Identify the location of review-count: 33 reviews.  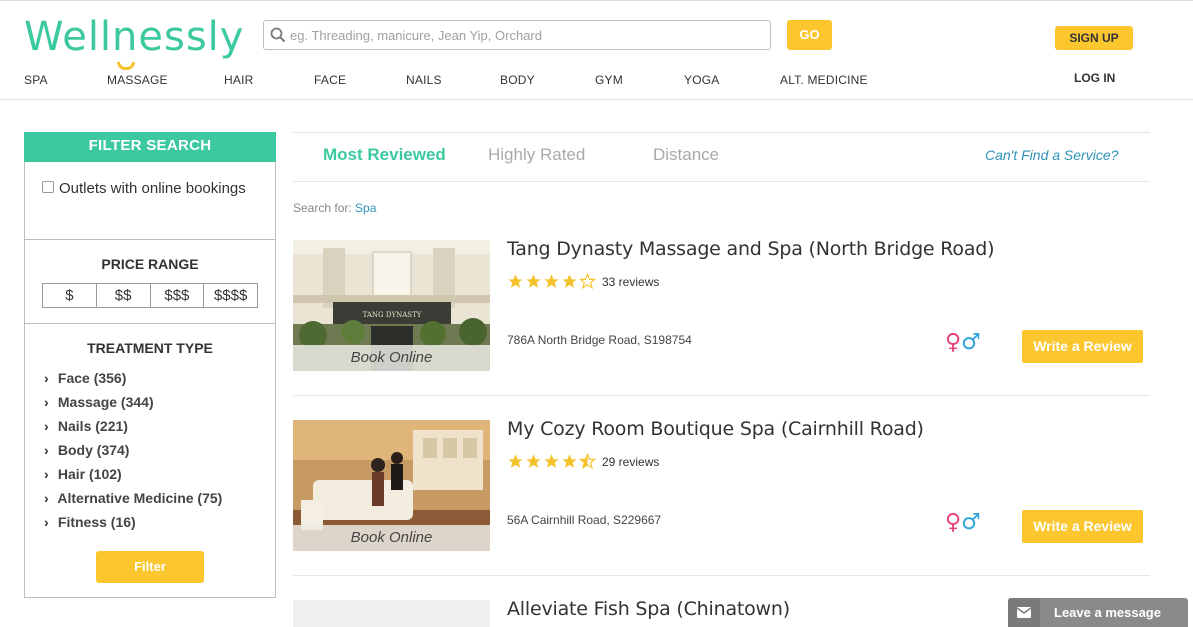
(630, 282).